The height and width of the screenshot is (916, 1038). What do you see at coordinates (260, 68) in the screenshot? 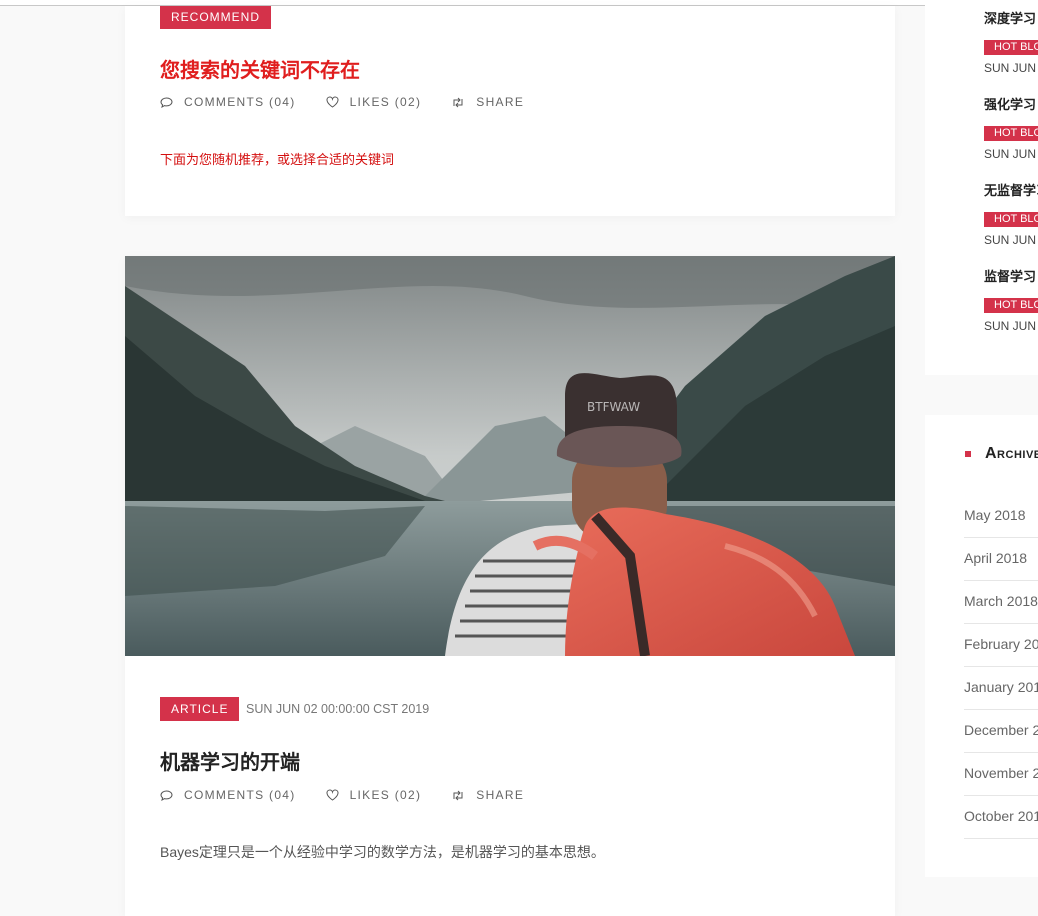
I see `recommend-title: 您搜索的关键词不存在` at bounding box center [260, 68].